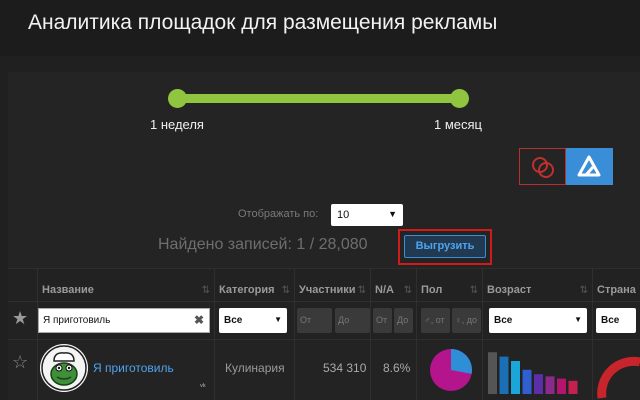 The height and width of the screenshot is (400, 640). I want to click on column-gender-label: Пол, so click(432, 290).